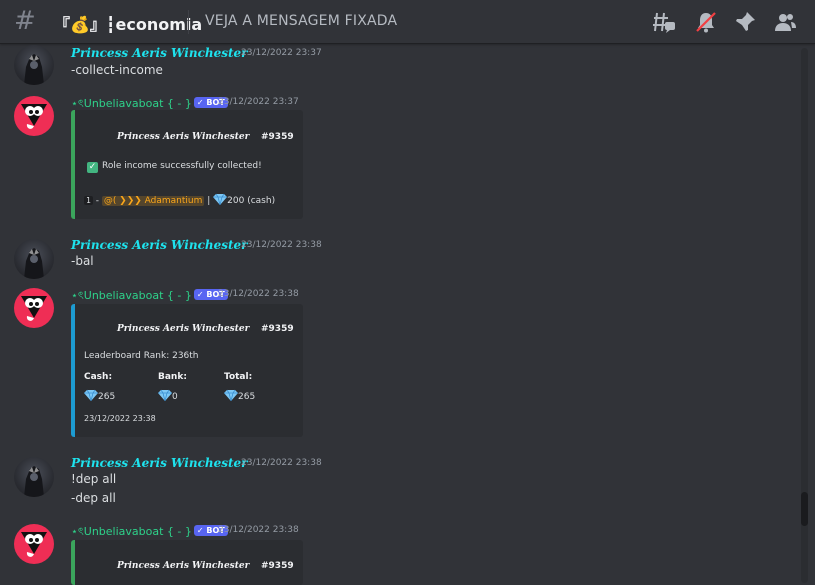 The height and width of the screenshot is (585, 815). I want to click on check-icon: ✓, so click(92, 167).